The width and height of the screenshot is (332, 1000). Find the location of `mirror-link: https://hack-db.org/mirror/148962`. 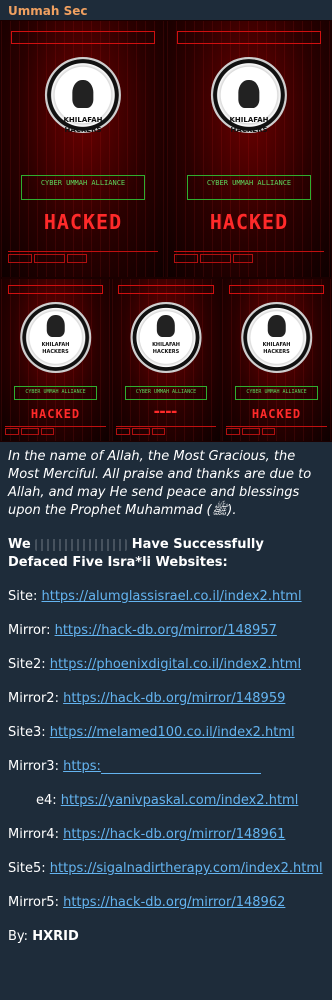

mirror-link: https://hack-db.org/mirror/148962 is located at coordinates (174, 902).